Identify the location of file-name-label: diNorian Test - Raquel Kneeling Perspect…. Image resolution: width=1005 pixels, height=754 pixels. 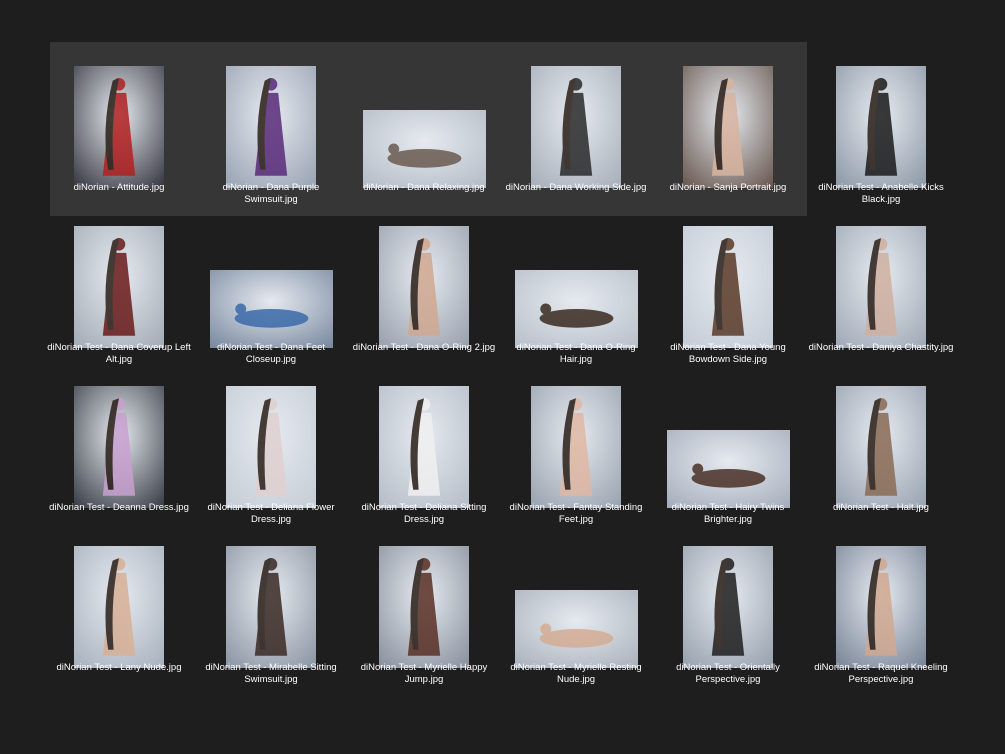
(881, 673).